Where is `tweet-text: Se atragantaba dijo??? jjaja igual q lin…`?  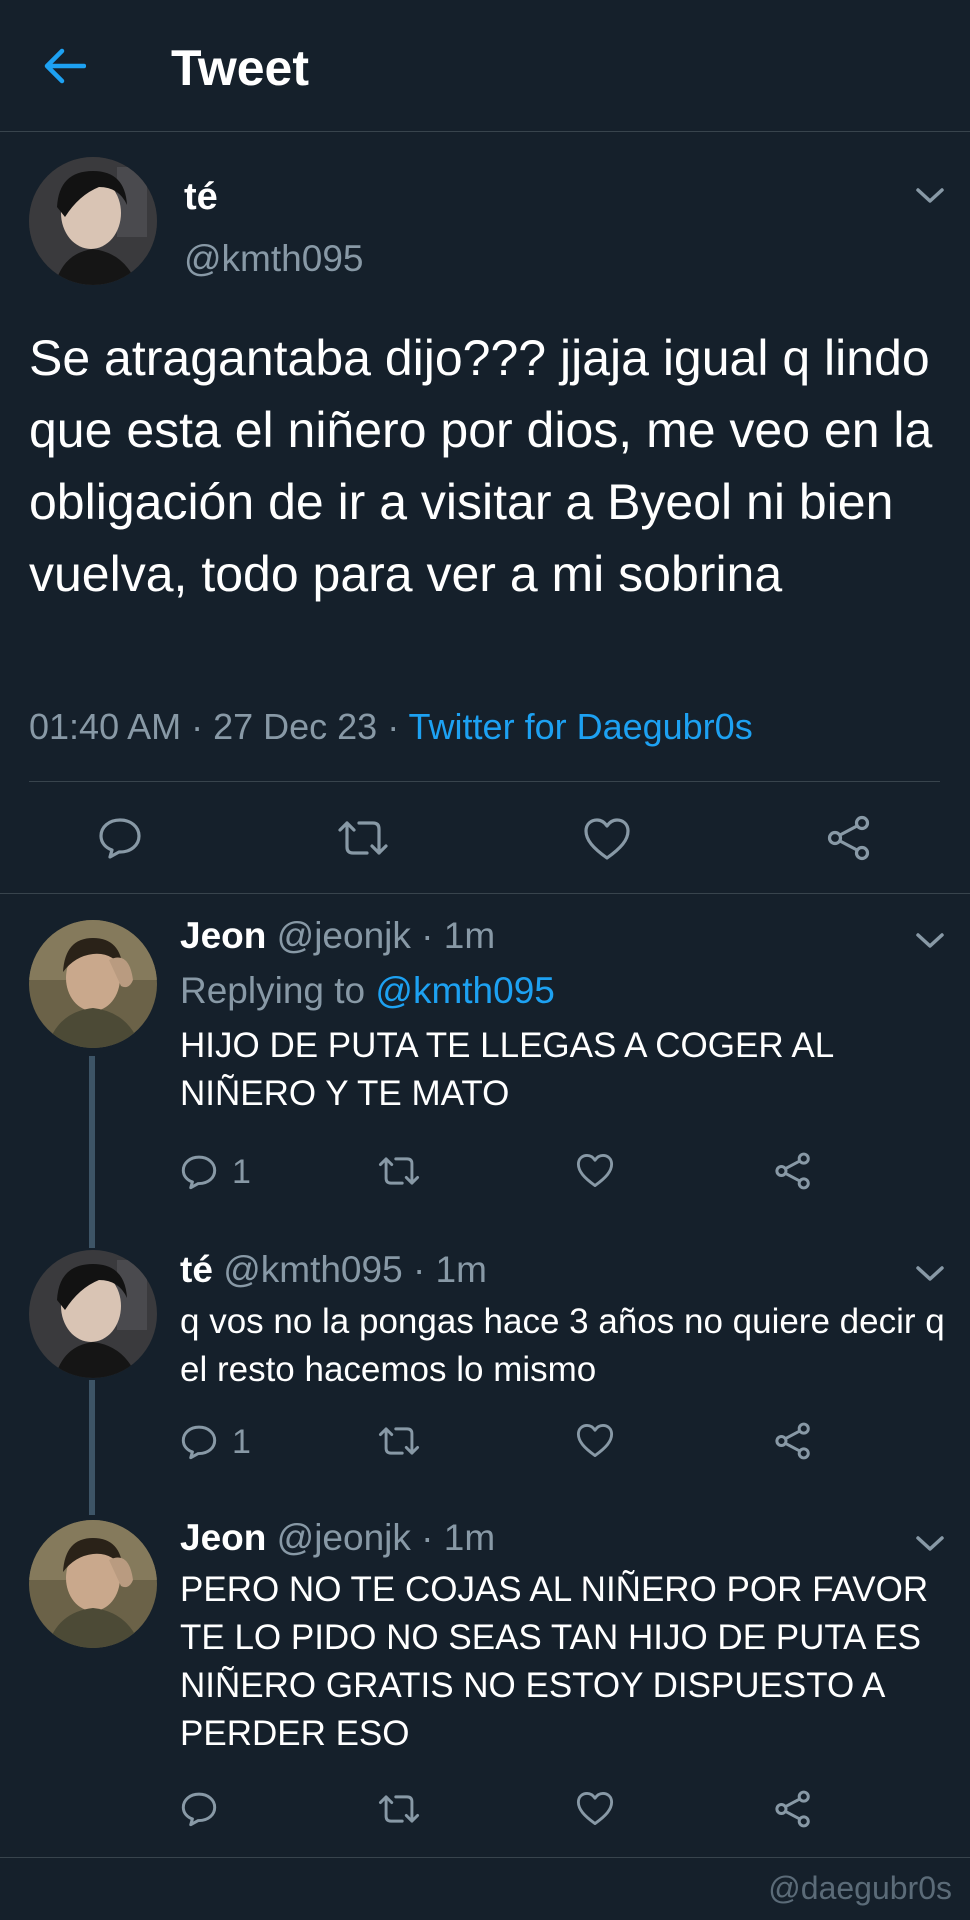
tweet-text: Se atragantaba dijo??? jjaja igual q lin… is located at coordinates (481, 466).